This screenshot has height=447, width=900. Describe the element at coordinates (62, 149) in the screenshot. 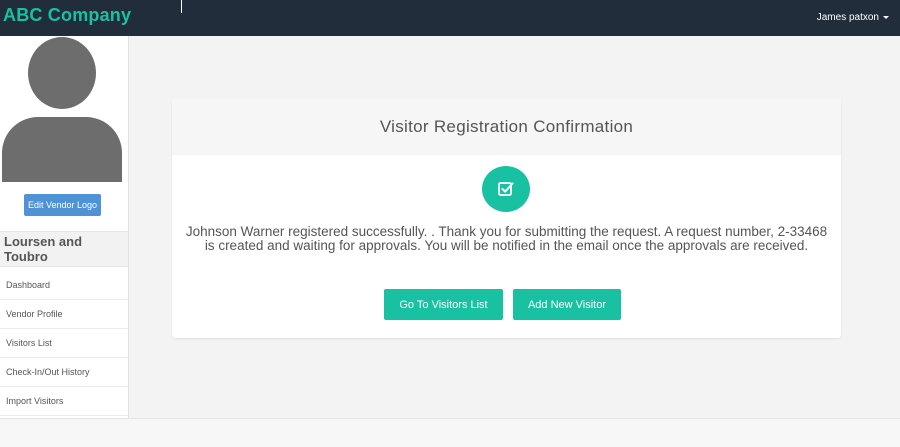

I see `user-silhouette-body` at that location.